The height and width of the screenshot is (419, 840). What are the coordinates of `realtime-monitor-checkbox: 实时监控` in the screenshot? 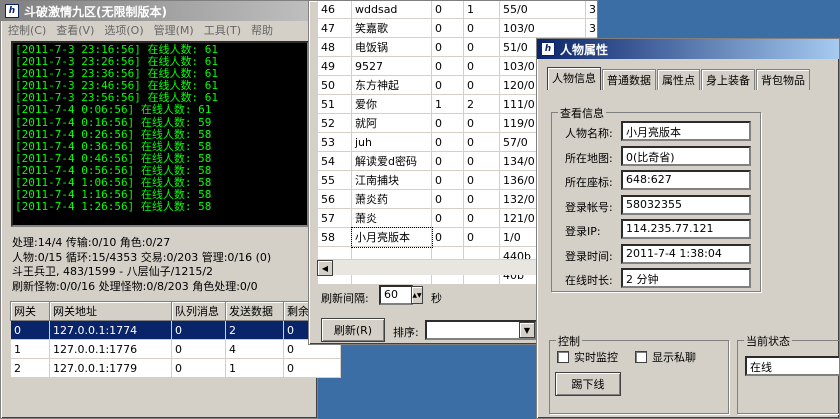 It's located at (587, 357).